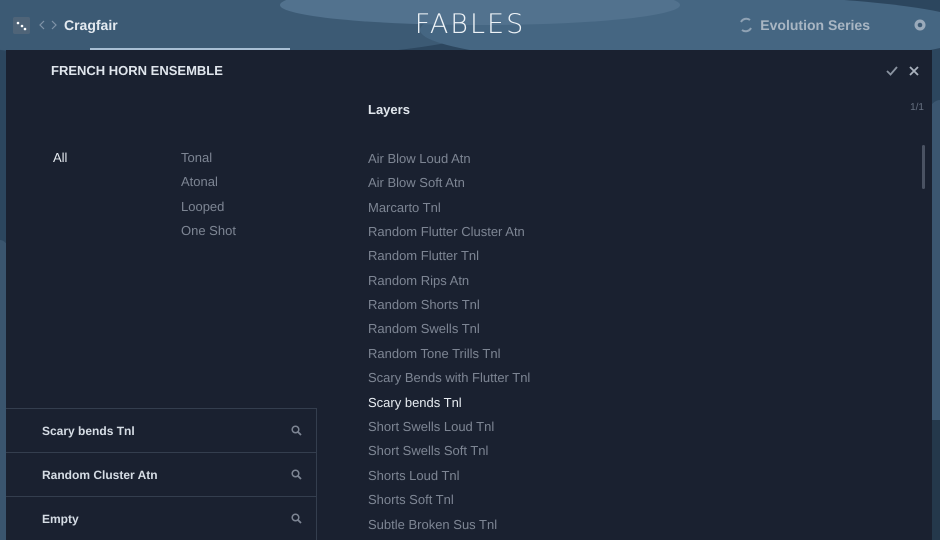 The width and height of the screenshot is (940, 540). Describe the element at coordinates (650, 357) in the screenshot. I see `layer-item: Random Tone Trills Tnl` at that location.